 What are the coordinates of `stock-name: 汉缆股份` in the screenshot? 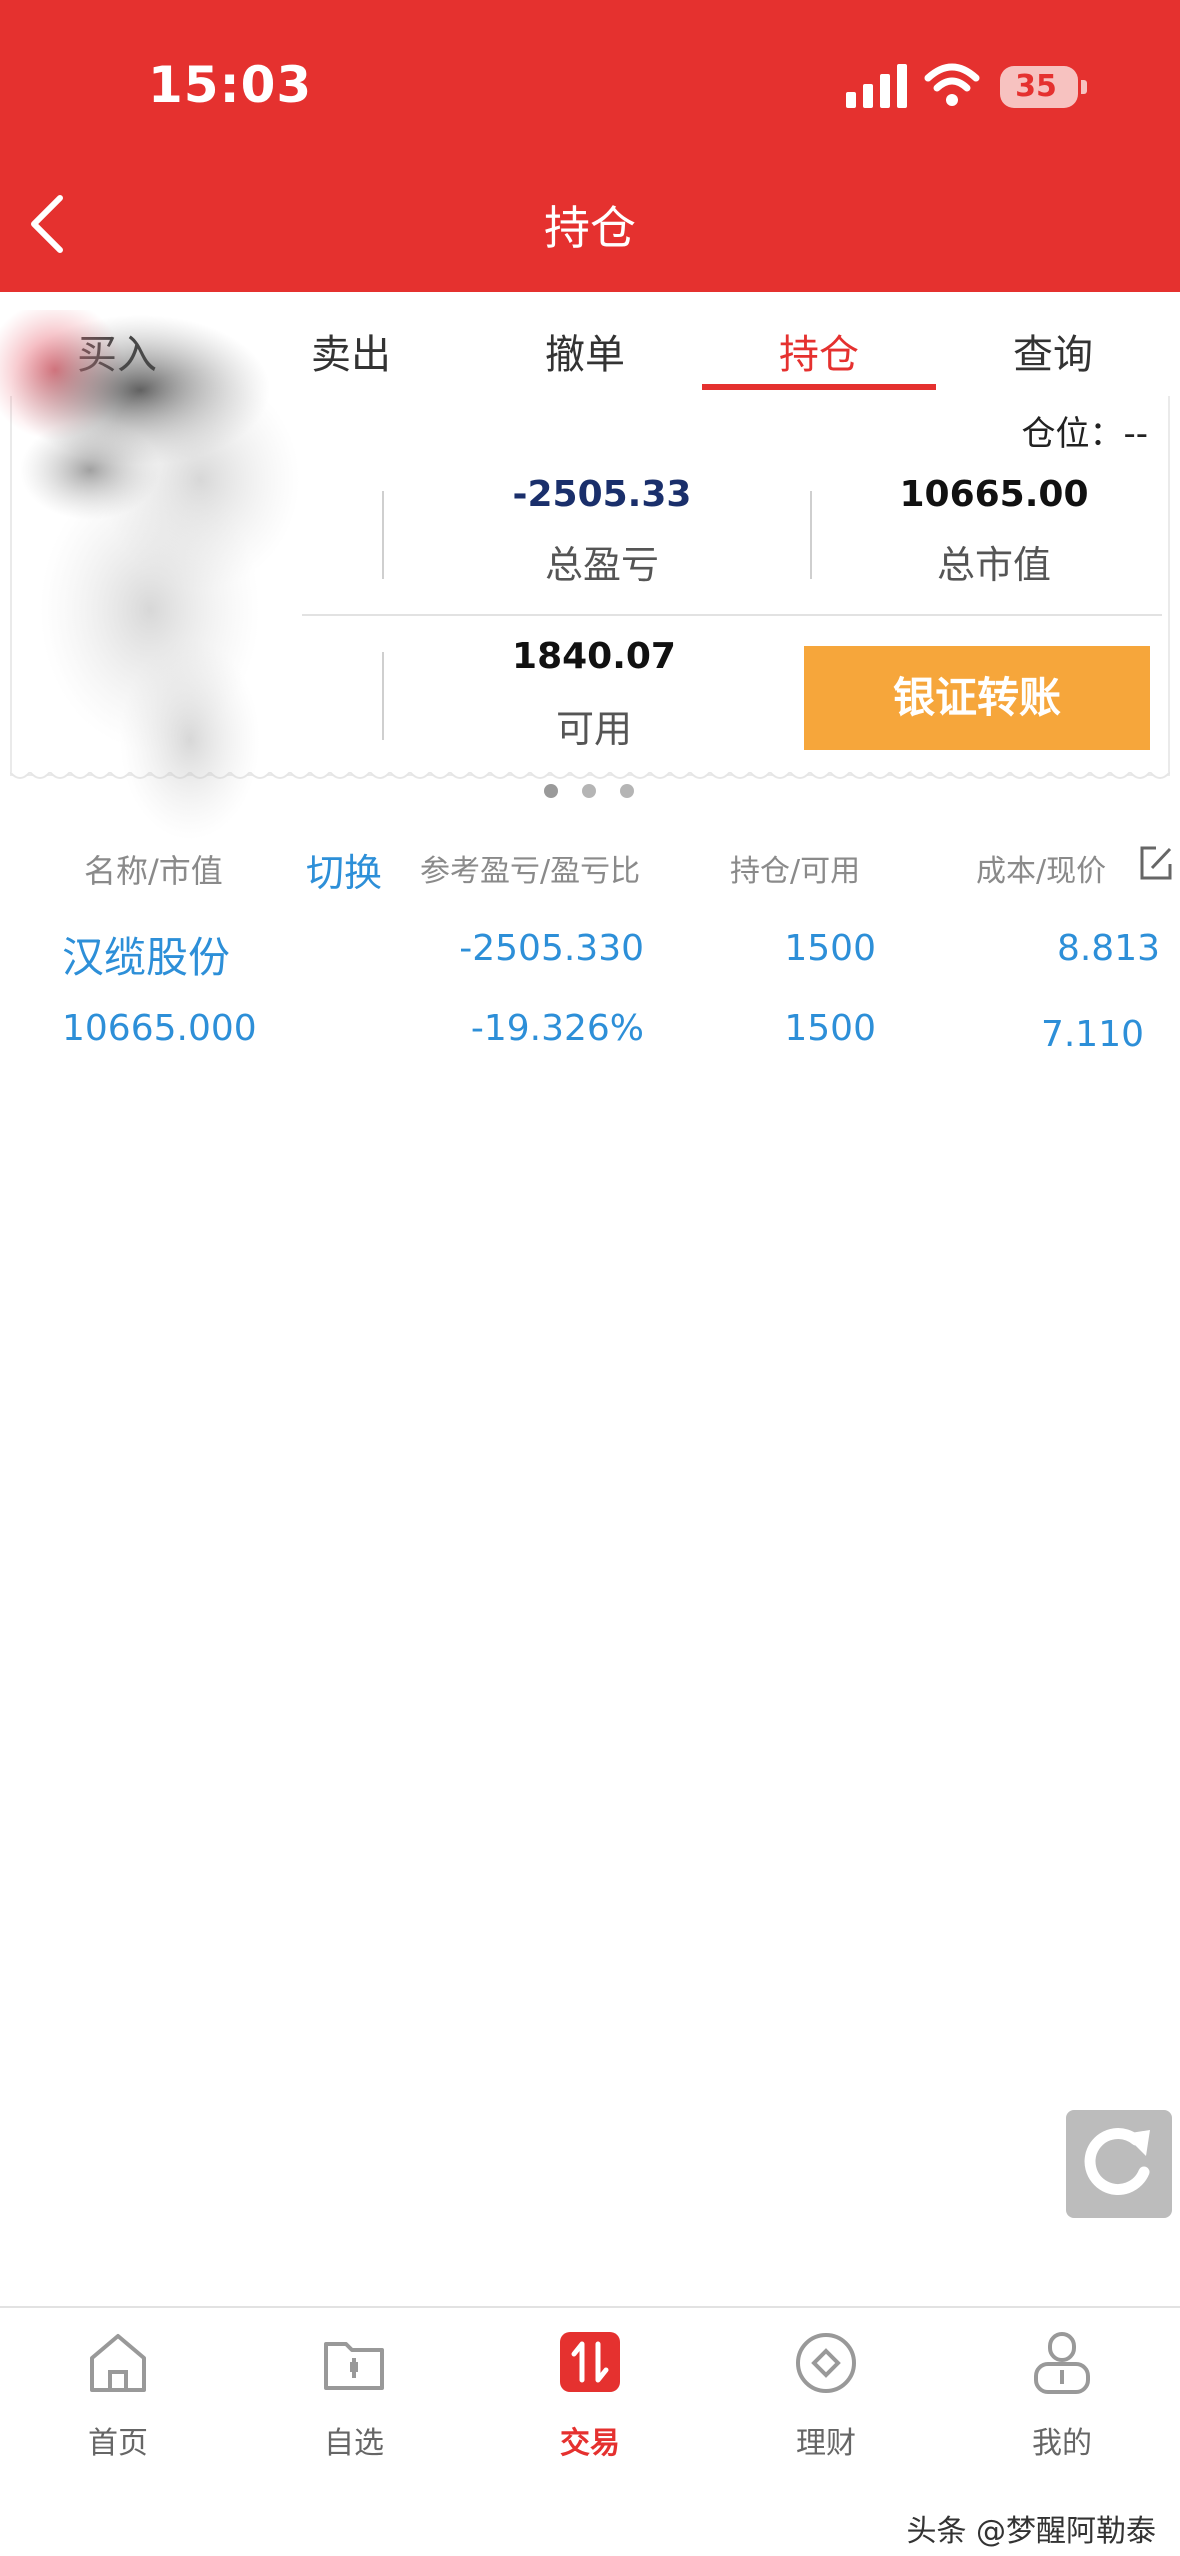 It's located at (146, 957).